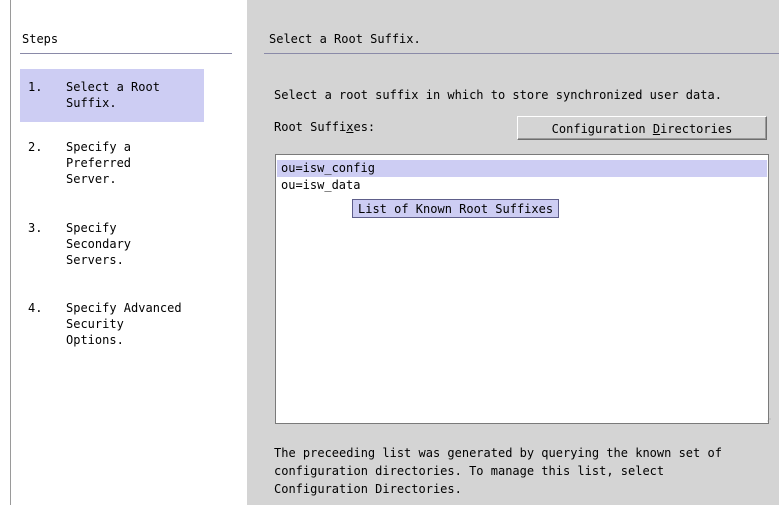  I want to click on steps-divider, so click(126, 53).